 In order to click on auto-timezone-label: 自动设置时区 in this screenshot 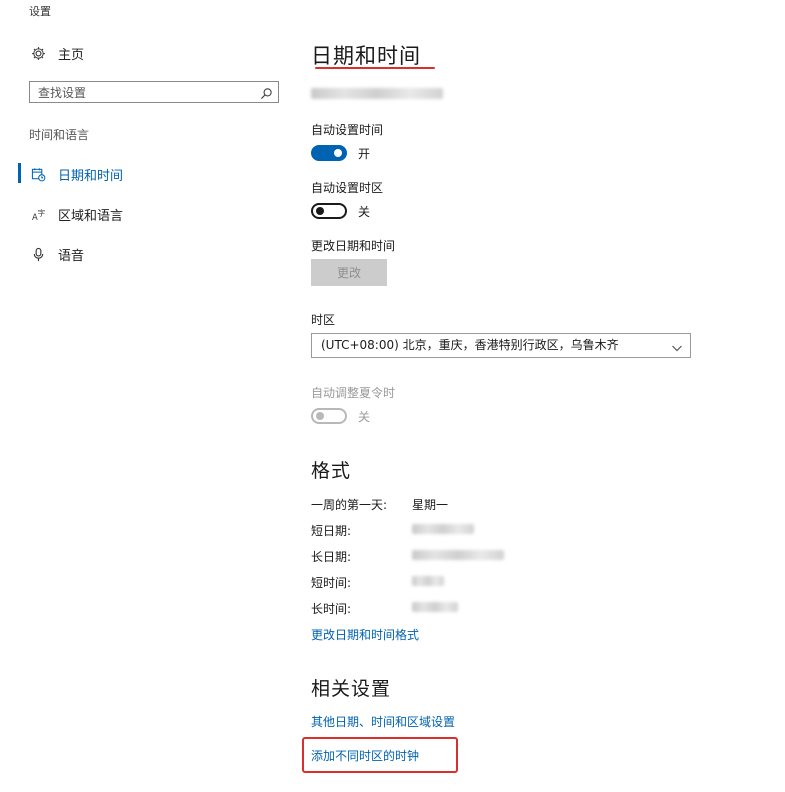, I will do `click(347, 188)`.